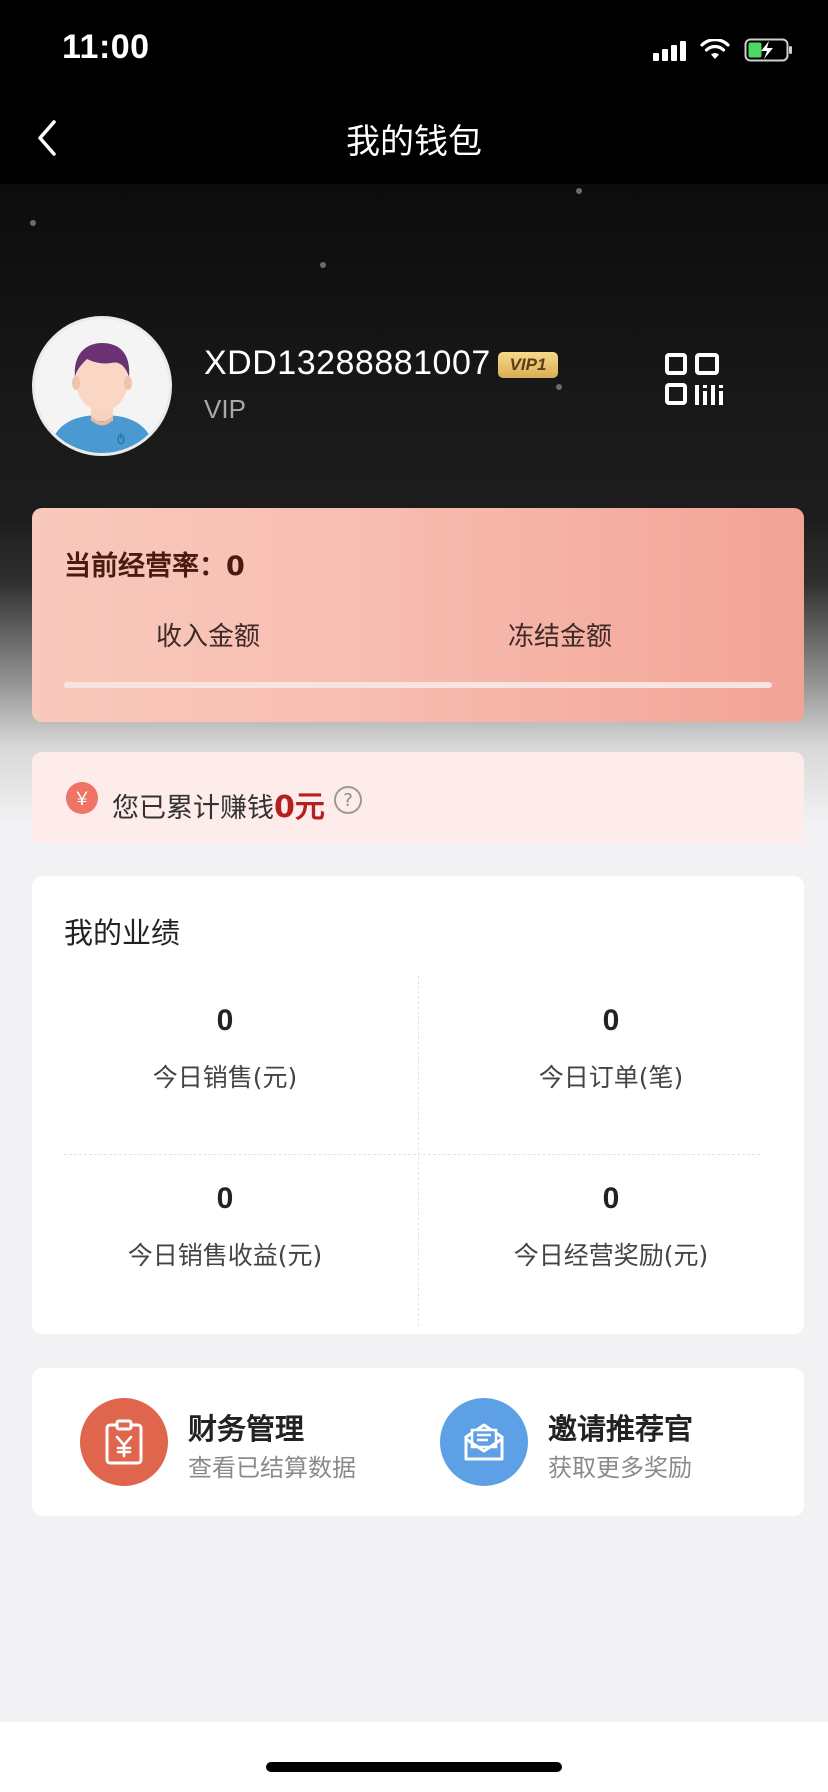 The width and height of the screenshot is (828, 1792). What do you see at coordinates (272, 1468) in the screenshot?
I see `shortcut-subtitle: 查看已结算数据` at bounding box center [272, 1468].